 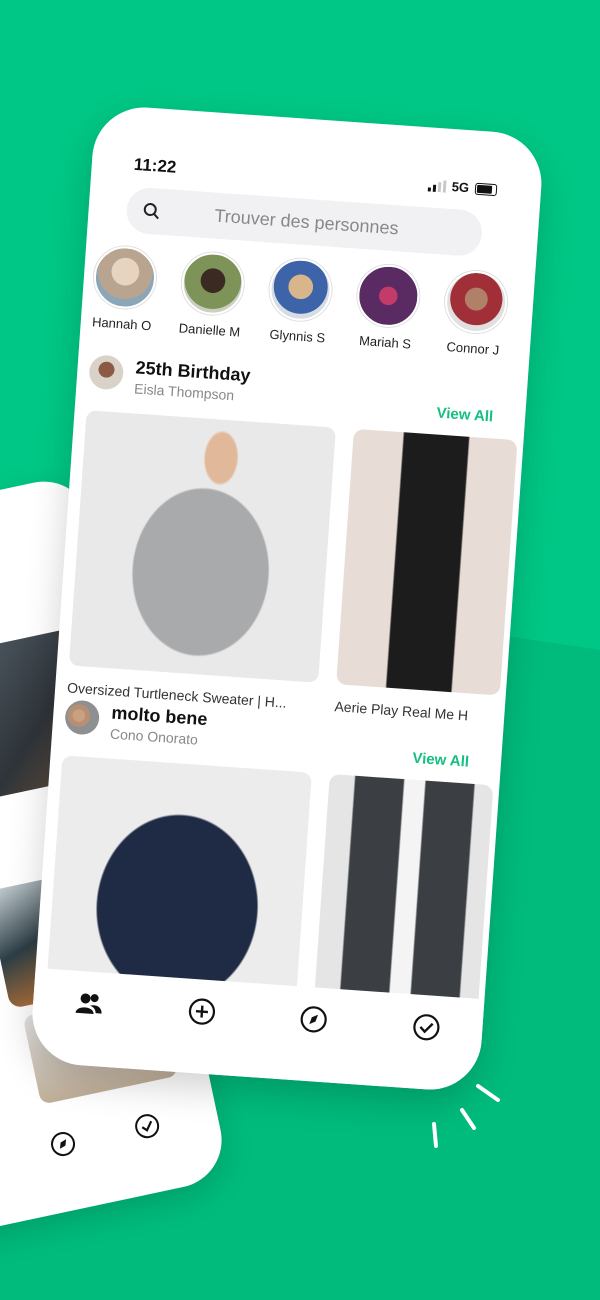 What do you see at coordinates (344, 224) in the screenshot?
I see `search-input` at bounding box center [344, 224].